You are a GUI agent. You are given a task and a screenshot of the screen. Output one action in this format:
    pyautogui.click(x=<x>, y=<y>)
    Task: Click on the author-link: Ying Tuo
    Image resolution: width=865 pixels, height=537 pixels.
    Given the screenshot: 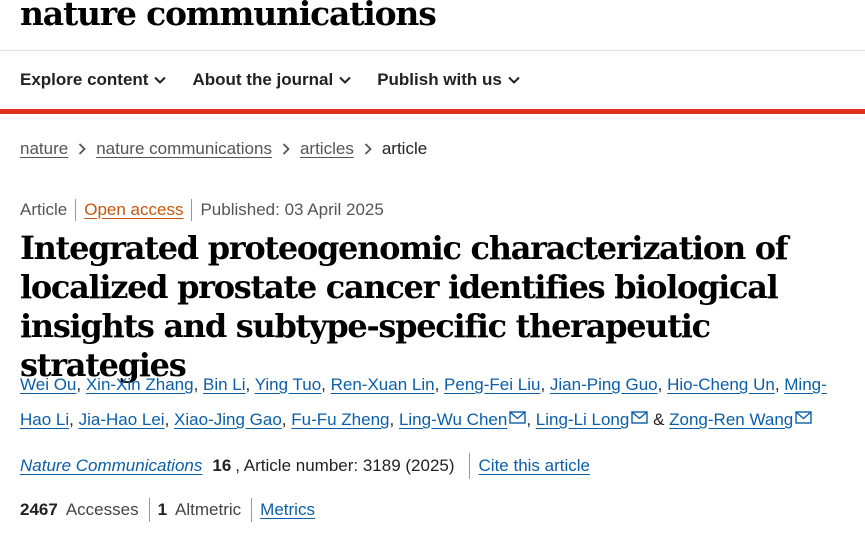 What is the action you would take?
    pyautogui.click(x=288, y=384)
    